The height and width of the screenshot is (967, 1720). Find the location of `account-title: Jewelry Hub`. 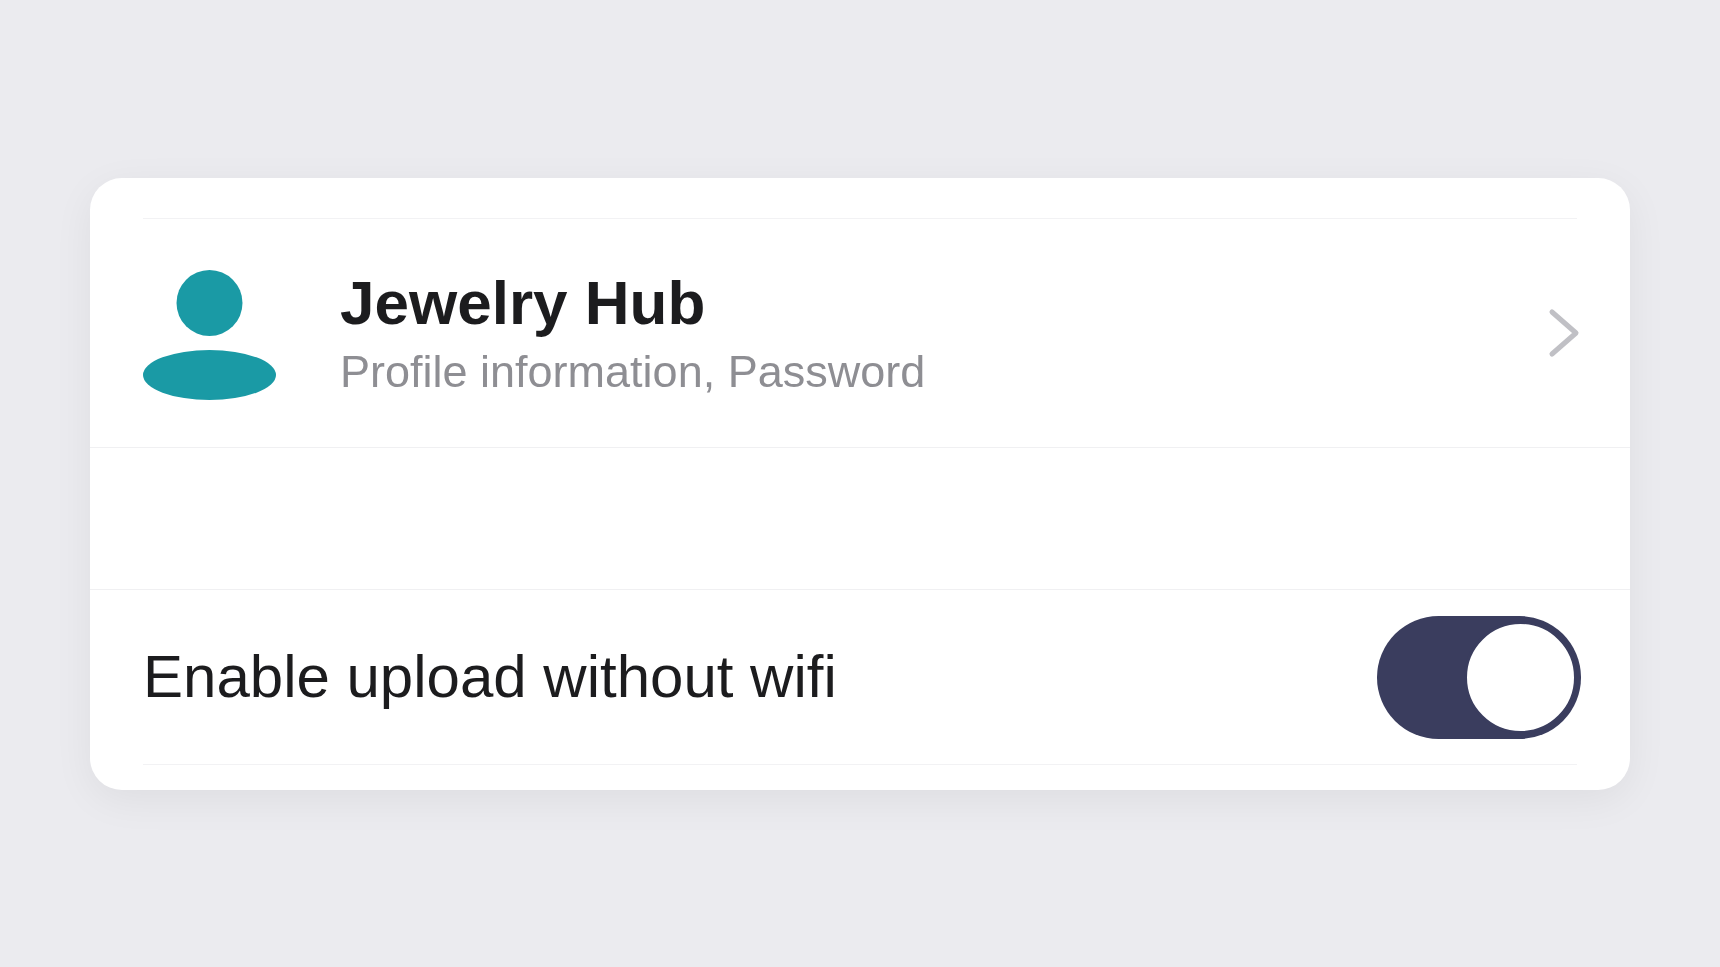

account-title: Jewelry Hub is located at coordinates (523, 303).